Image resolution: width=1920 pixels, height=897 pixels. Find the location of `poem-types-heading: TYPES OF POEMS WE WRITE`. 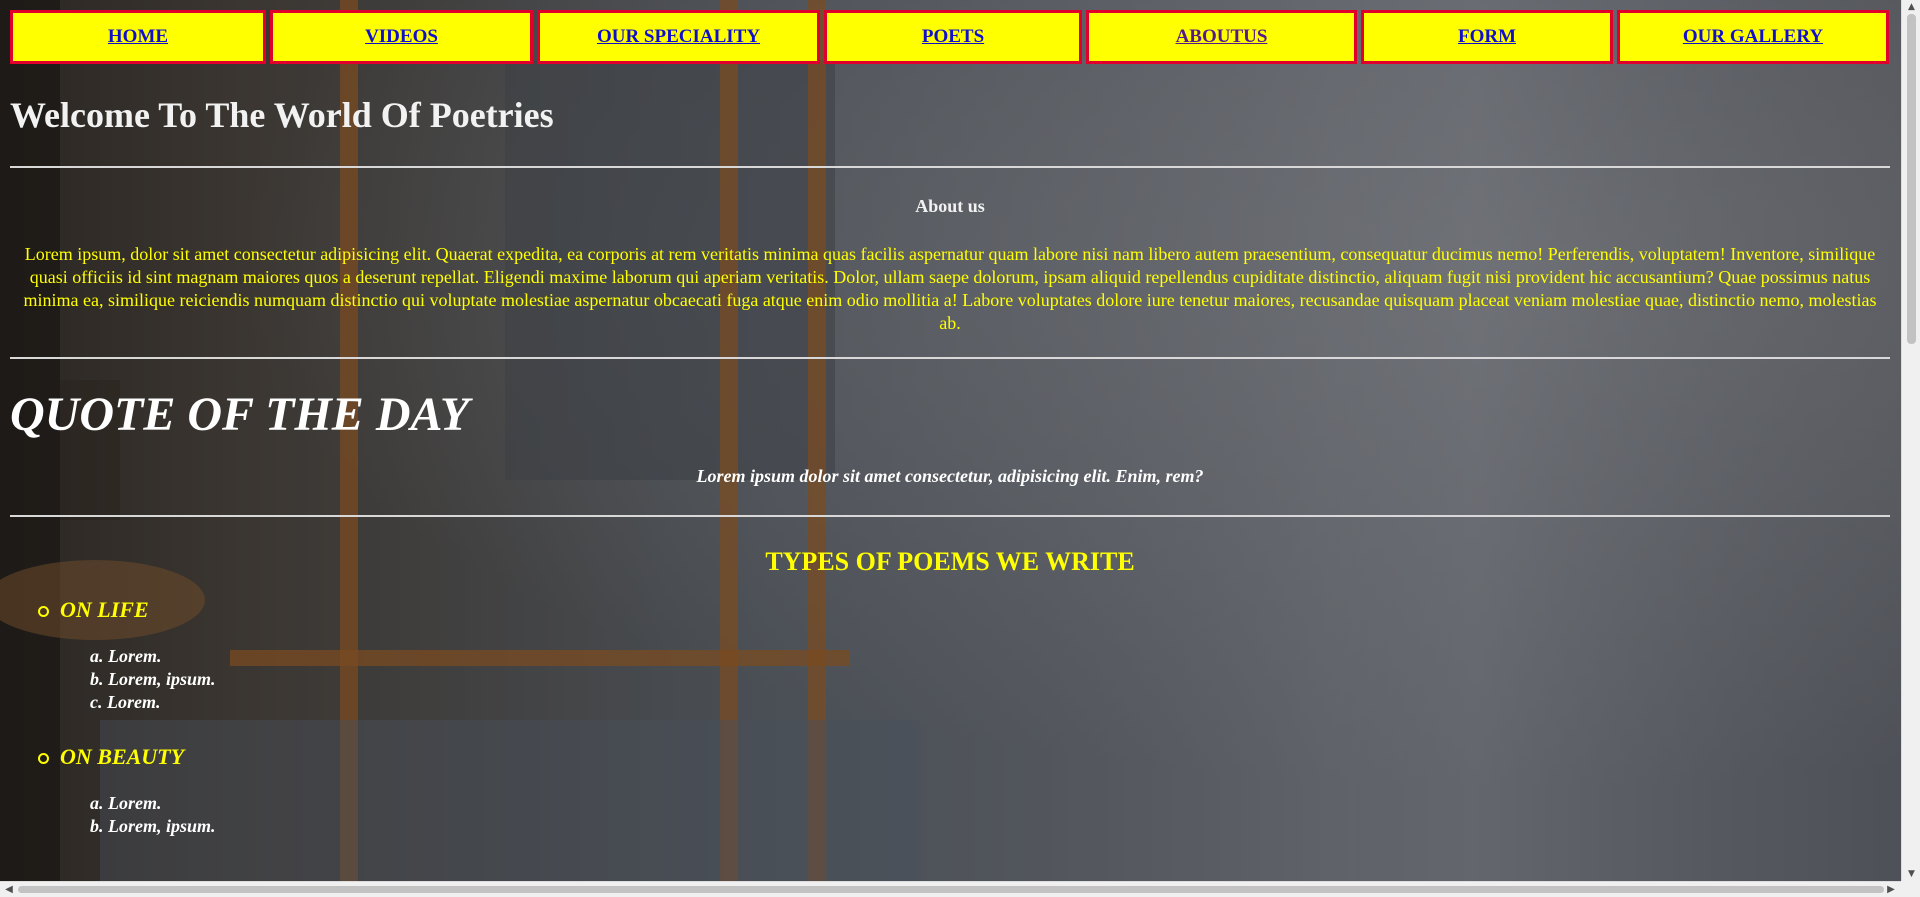

poem-types-heading: TYPES OF POEMS WE WRITE is located at coordinates (950, 561).